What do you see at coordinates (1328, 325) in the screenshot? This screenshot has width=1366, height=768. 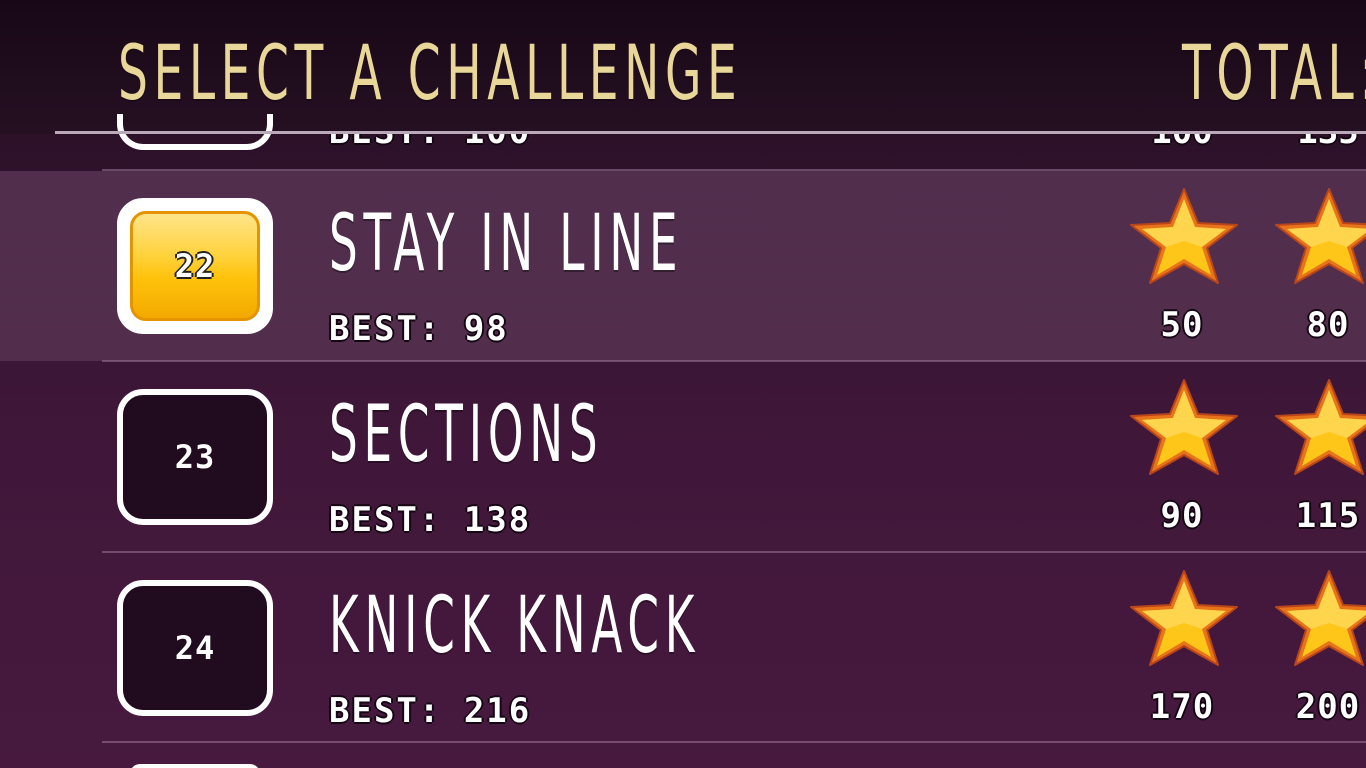 I see `star-threshold-2: 80` at bounding box center [1328, 325].